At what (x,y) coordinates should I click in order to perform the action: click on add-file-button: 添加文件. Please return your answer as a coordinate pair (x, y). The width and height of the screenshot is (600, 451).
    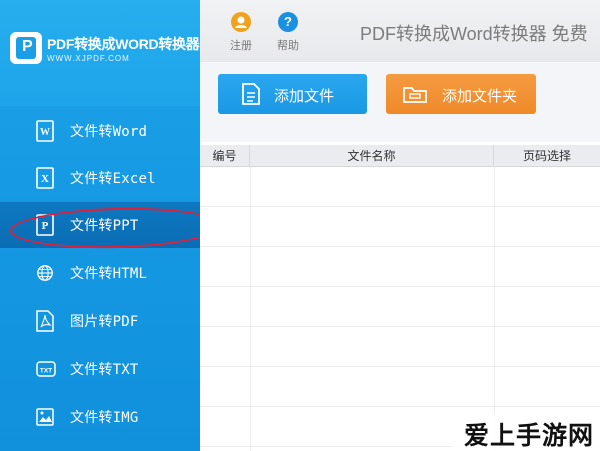
    Looking at the image, I should click on (292, 94).